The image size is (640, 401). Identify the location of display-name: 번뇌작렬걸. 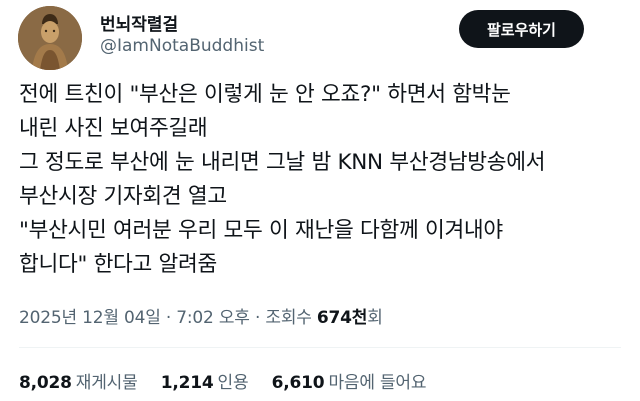
(139, 22).